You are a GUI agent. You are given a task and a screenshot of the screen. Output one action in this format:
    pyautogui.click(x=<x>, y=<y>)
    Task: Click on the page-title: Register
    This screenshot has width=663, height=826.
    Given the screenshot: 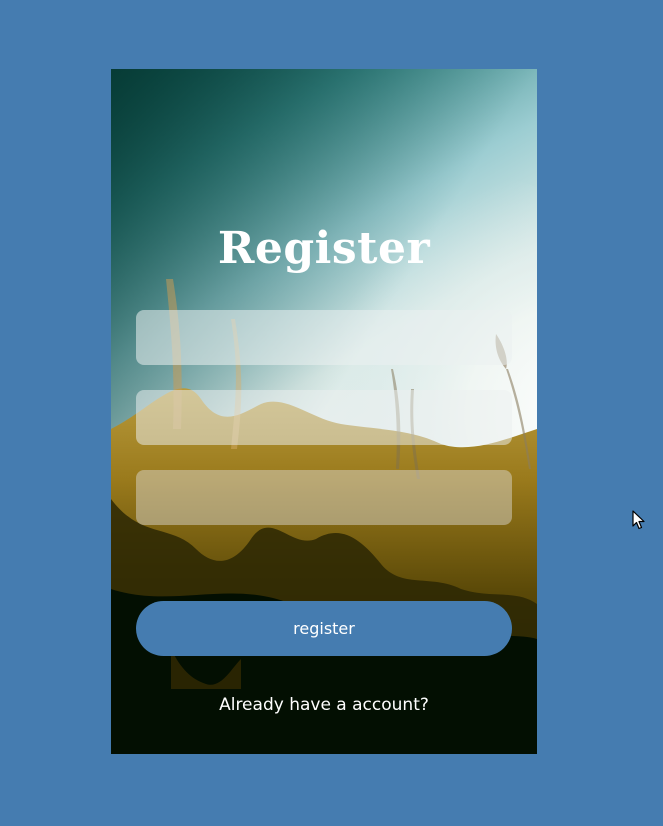 What is the action you would take?
    pyautogui.click(x=324, y=248)
    